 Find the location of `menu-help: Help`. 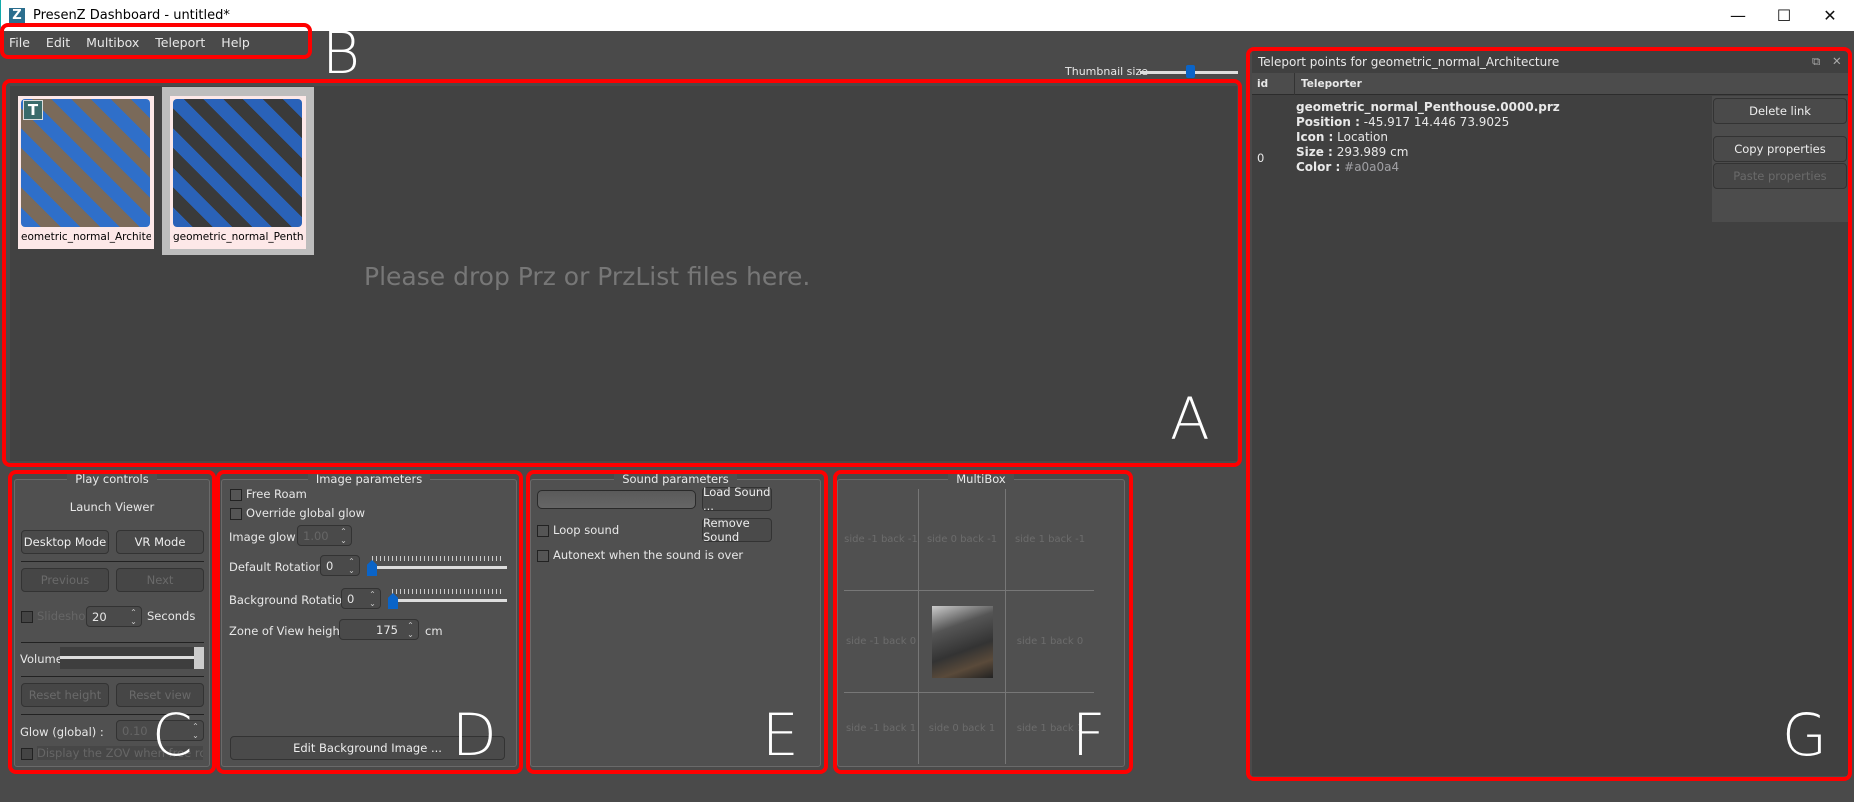

menu-help: Help is located at coordinates (235, 42).